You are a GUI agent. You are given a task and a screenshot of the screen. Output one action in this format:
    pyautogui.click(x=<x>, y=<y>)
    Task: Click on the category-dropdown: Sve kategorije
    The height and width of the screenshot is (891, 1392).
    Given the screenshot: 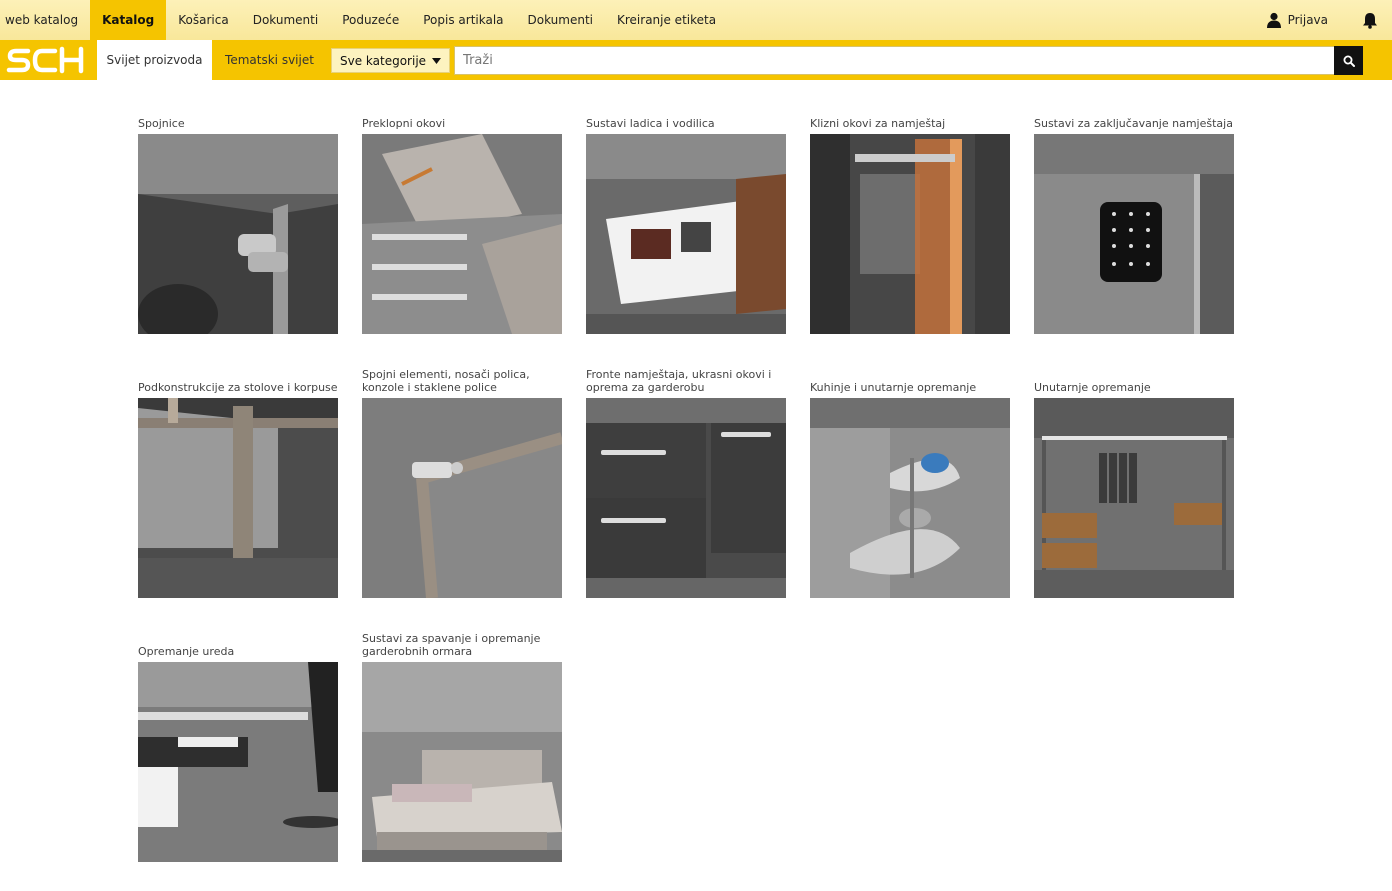 What is the action you would take?
    pyautogui.click(x=391, y=60)
    